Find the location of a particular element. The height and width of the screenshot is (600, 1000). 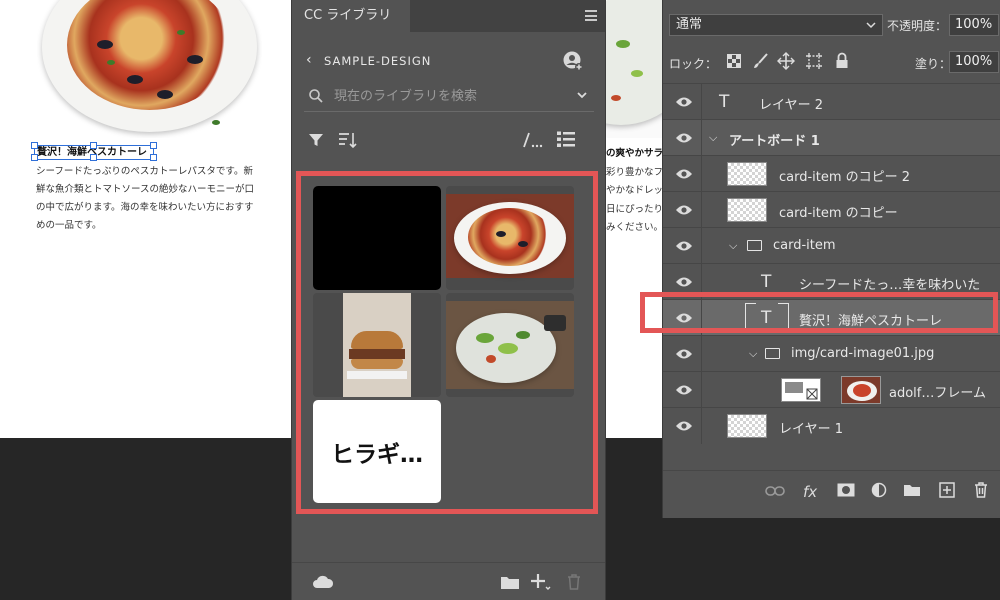

adjustment-layer-icon is located at coordinates (879, 490).